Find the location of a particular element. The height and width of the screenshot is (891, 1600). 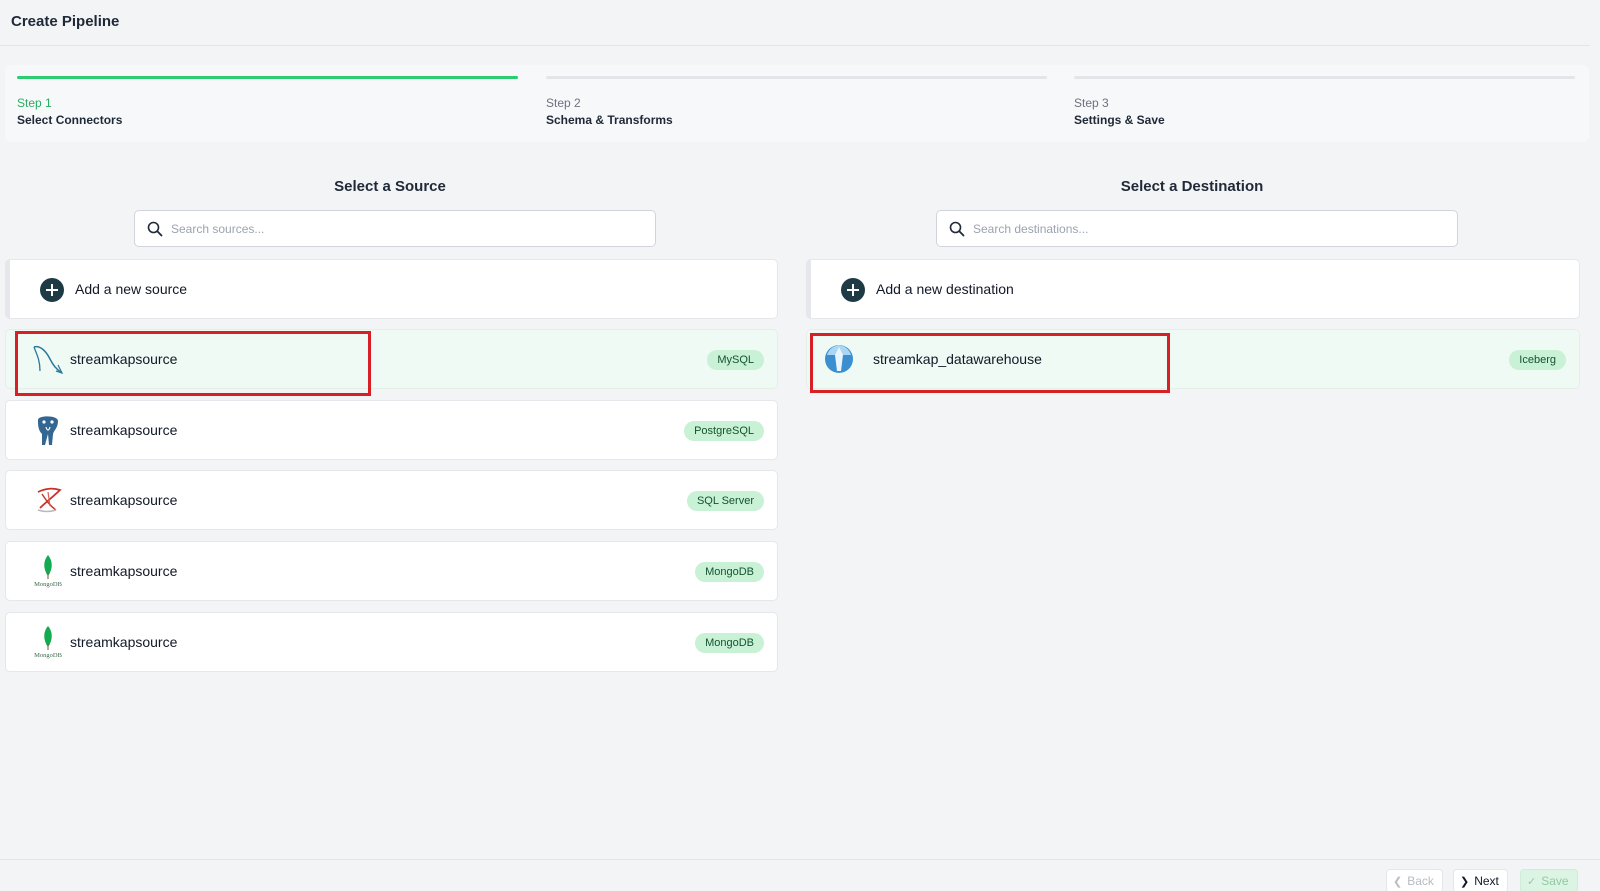

step-name: Schema & Transforms is located at coordinates (609, 120).